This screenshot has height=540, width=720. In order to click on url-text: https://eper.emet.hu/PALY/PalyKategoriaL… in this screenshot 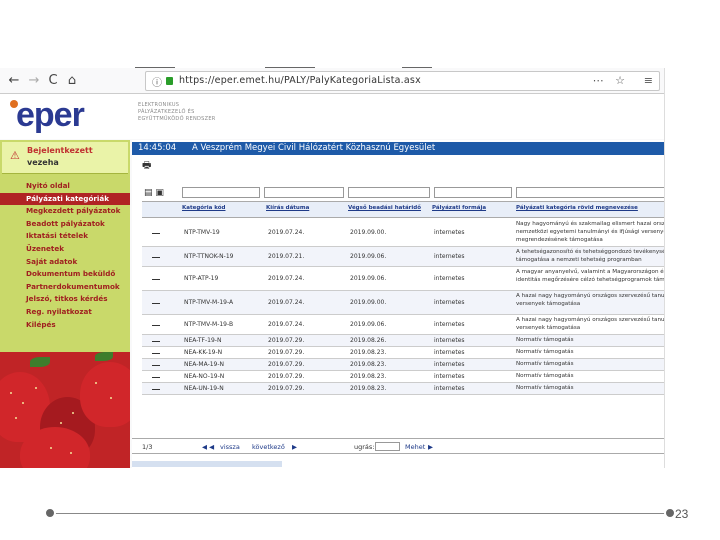, I will do `click(300, 80)`.